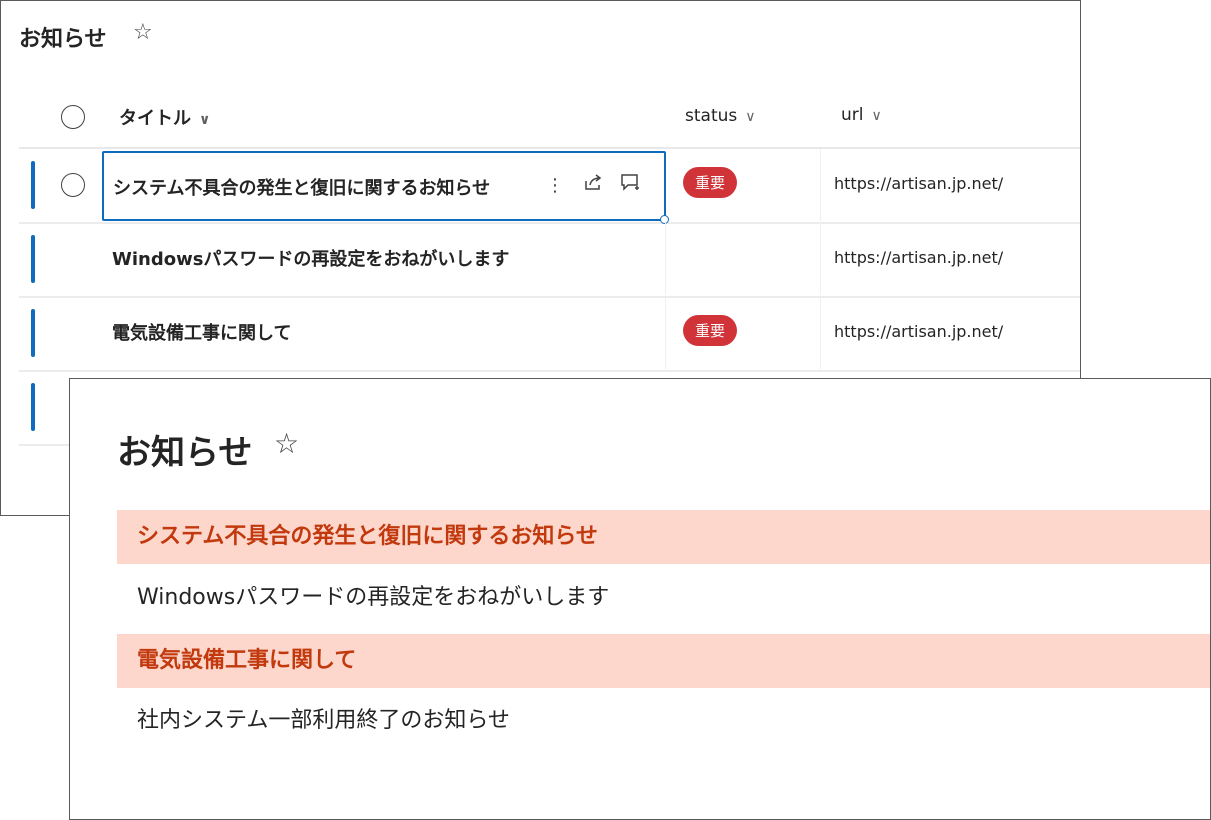 This screenshot has height=820, width=1211. Describe the element at coordinates (663, 537) in the screenshot. I see `list-item: システム不具合の発生と復旧に関するお知らせ` at that location.